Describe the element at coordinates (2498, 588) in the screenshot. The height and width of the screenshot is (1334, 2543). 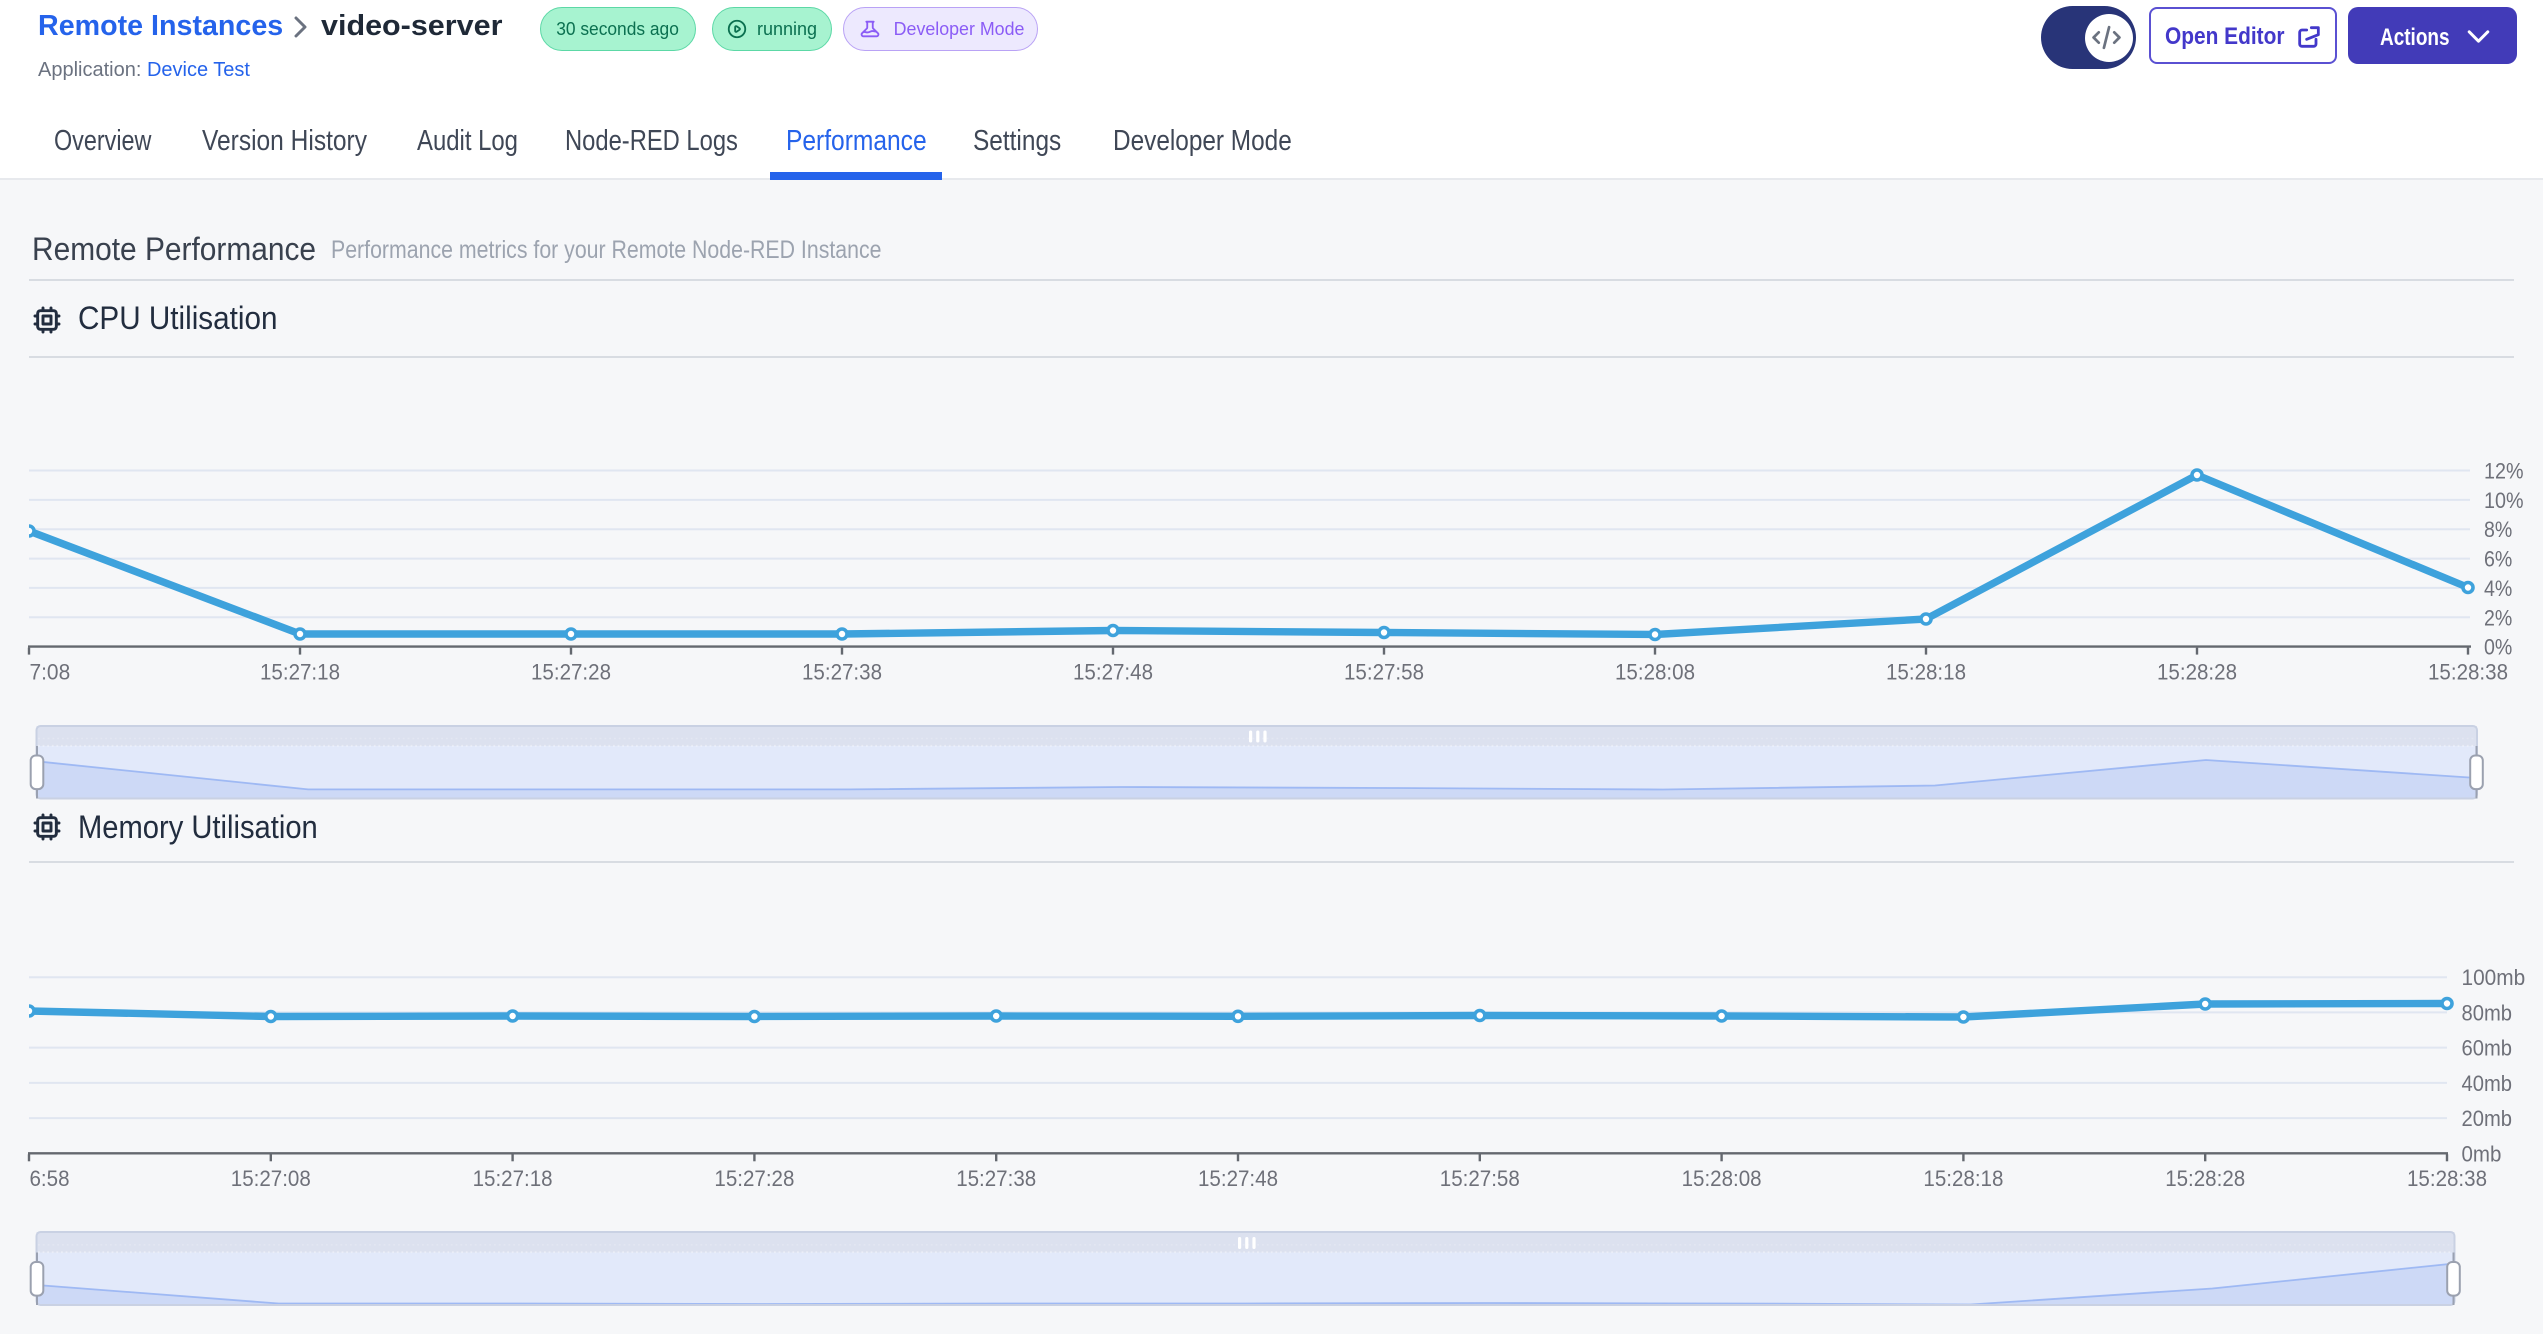
I see `svg-text: 4%` at that location.